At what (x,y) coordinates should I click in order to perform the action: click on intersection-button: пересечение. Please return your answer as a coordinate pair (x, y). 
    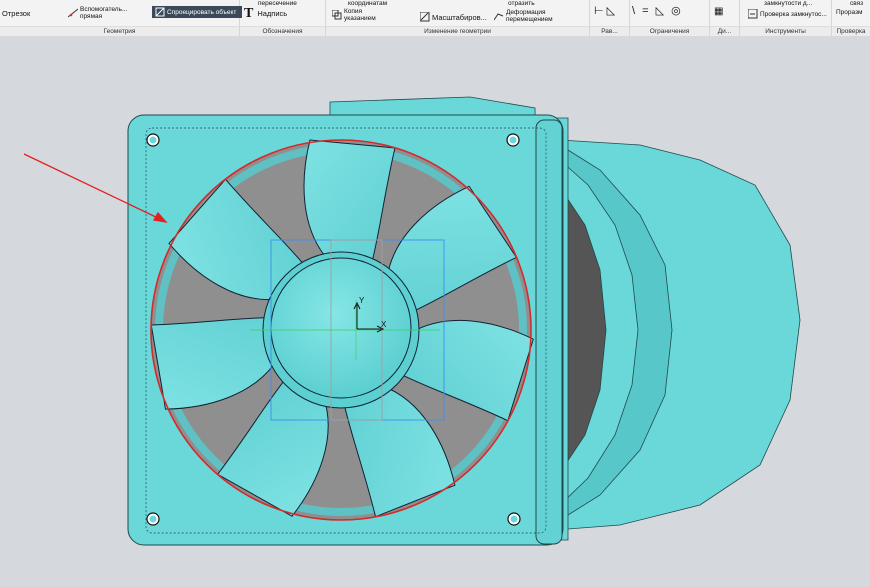
    Looking at the image, I should click on (277, 3).